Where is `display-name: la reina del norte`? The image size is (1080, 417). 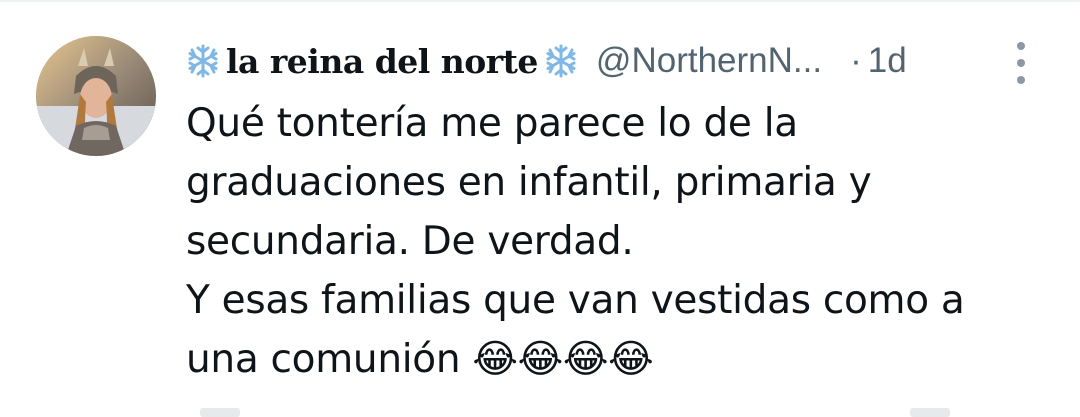 display-name: la reina del norte is located at coordinates (382, 61).